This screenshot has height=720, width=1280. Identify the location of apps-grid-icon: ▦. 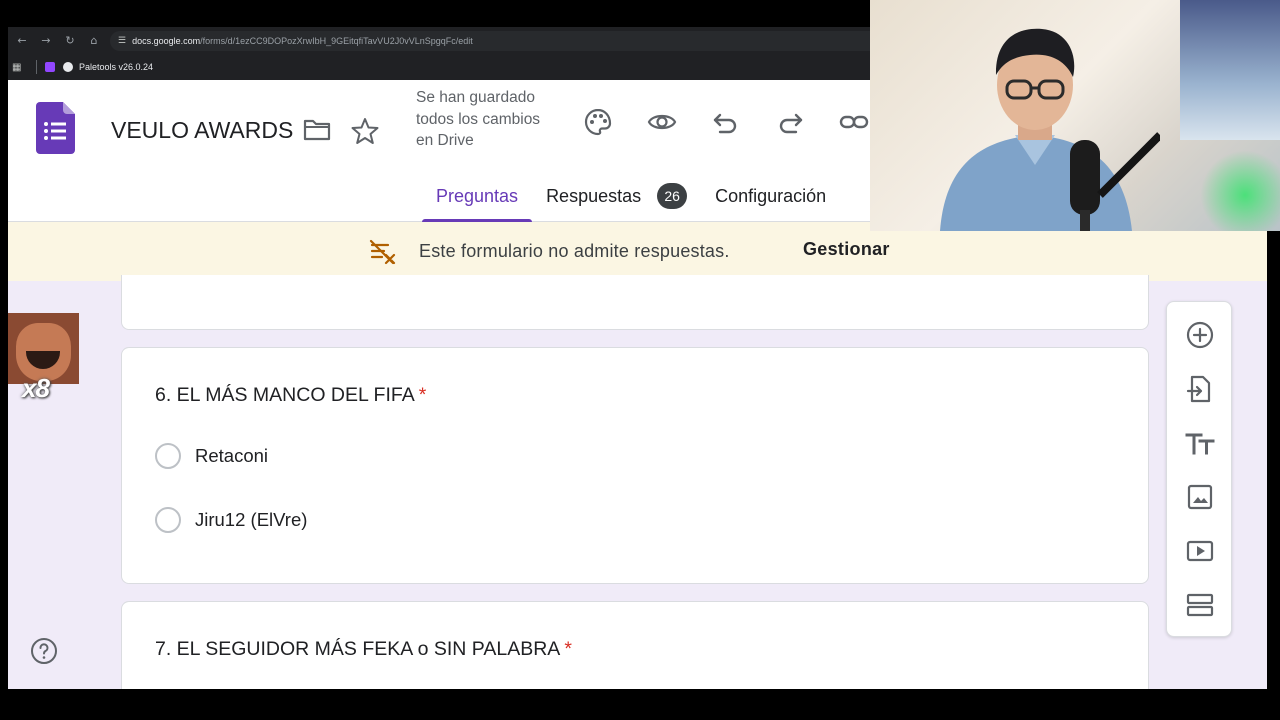
(20, 67).